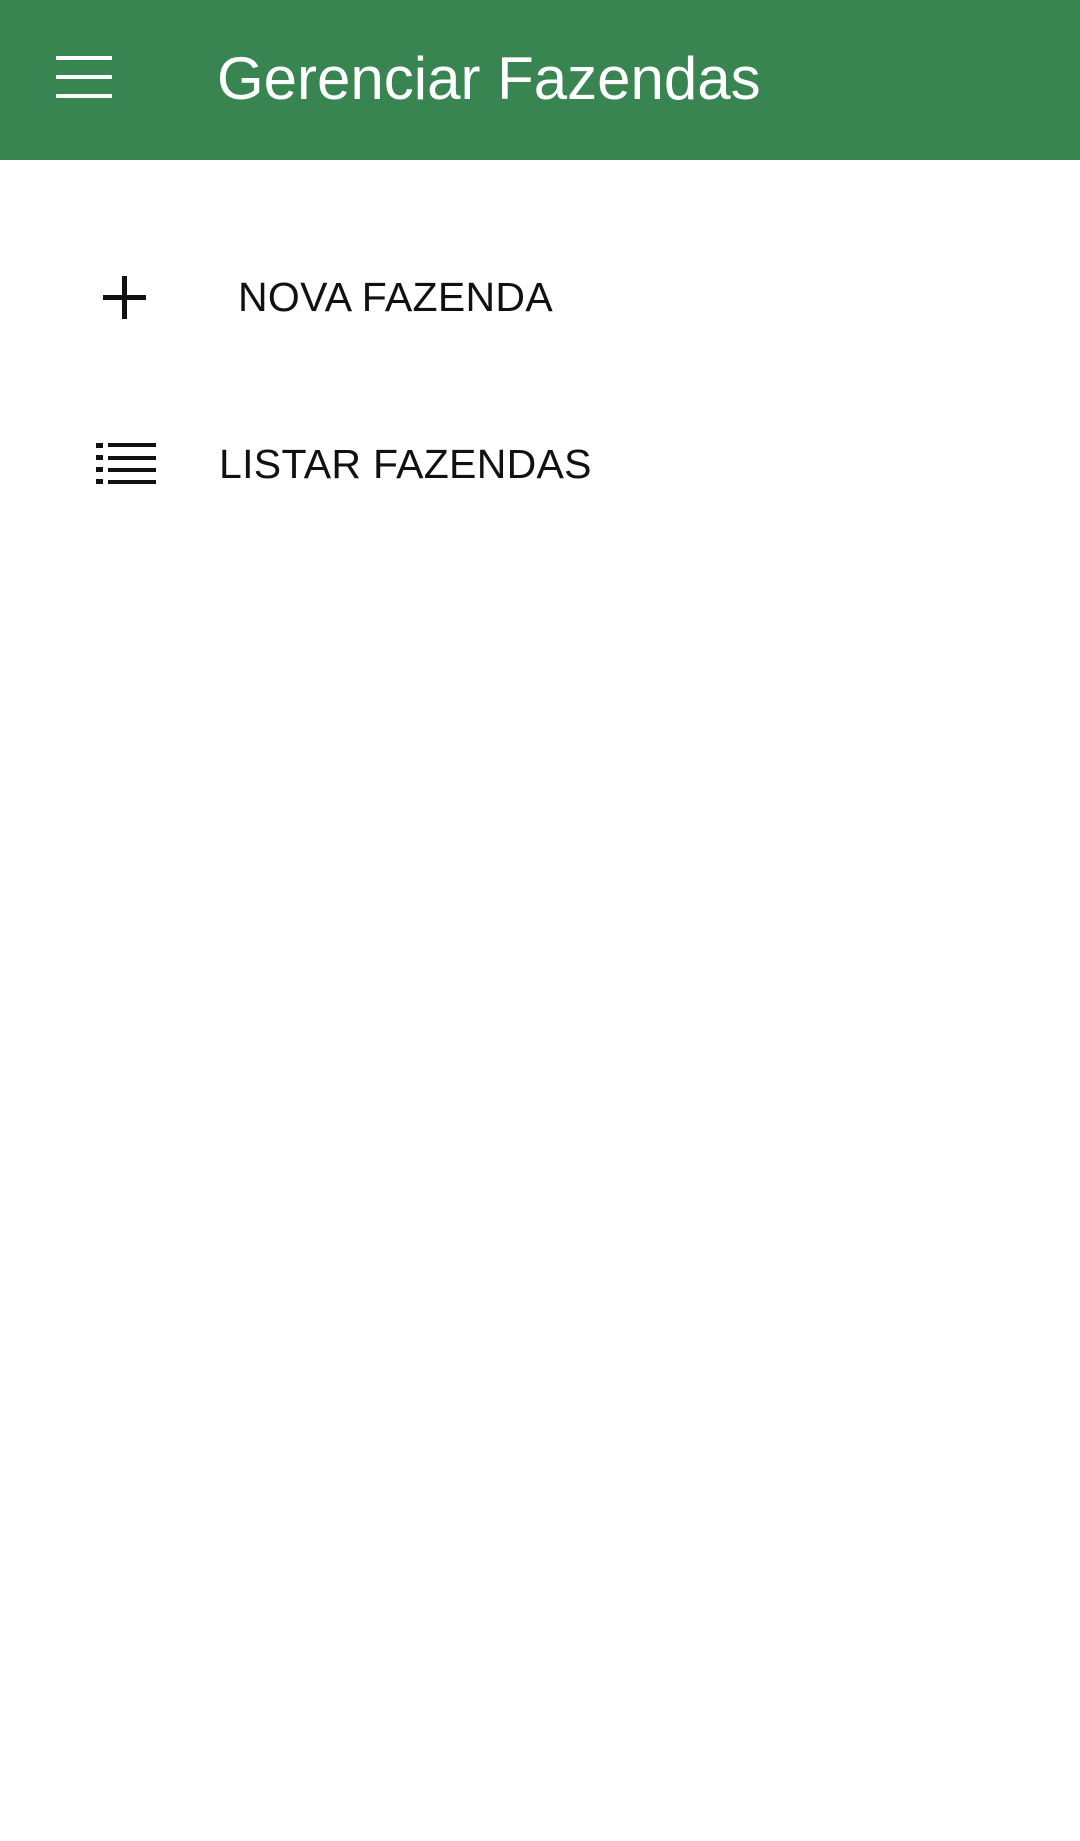  I want to click on menu-button, so click(84, 80).